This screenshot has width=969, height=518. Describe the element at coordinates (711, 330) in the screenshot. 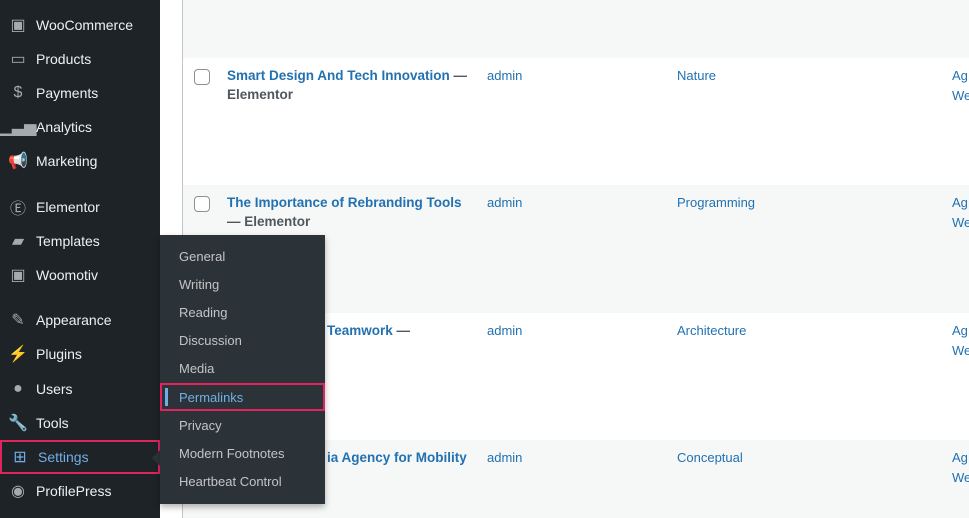

I see `category-link: Architecture` at that location.